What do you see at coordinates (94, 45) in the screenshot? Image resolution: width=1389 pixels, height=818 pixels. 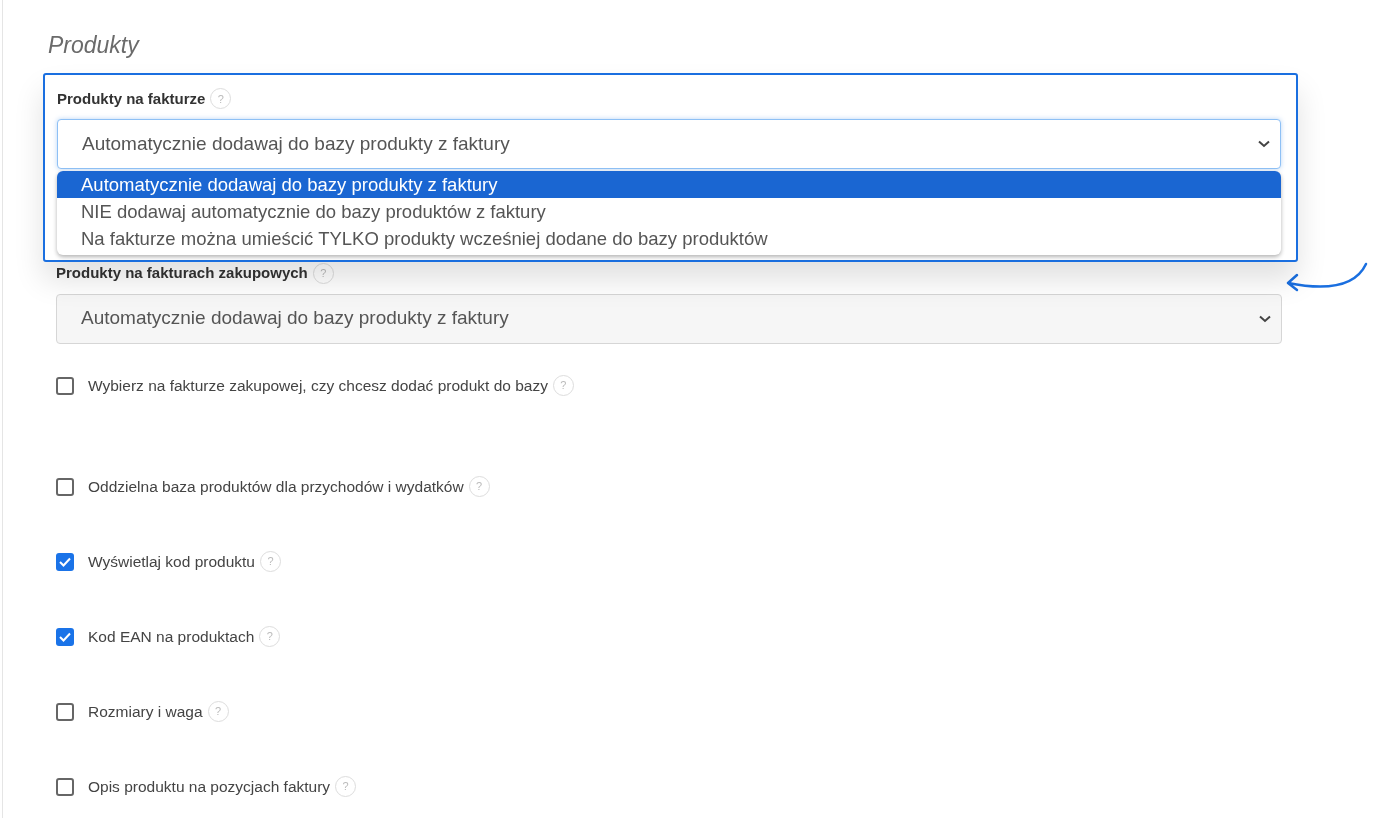 I see `section-heading: Produkty` at bounding box center [94, 45].